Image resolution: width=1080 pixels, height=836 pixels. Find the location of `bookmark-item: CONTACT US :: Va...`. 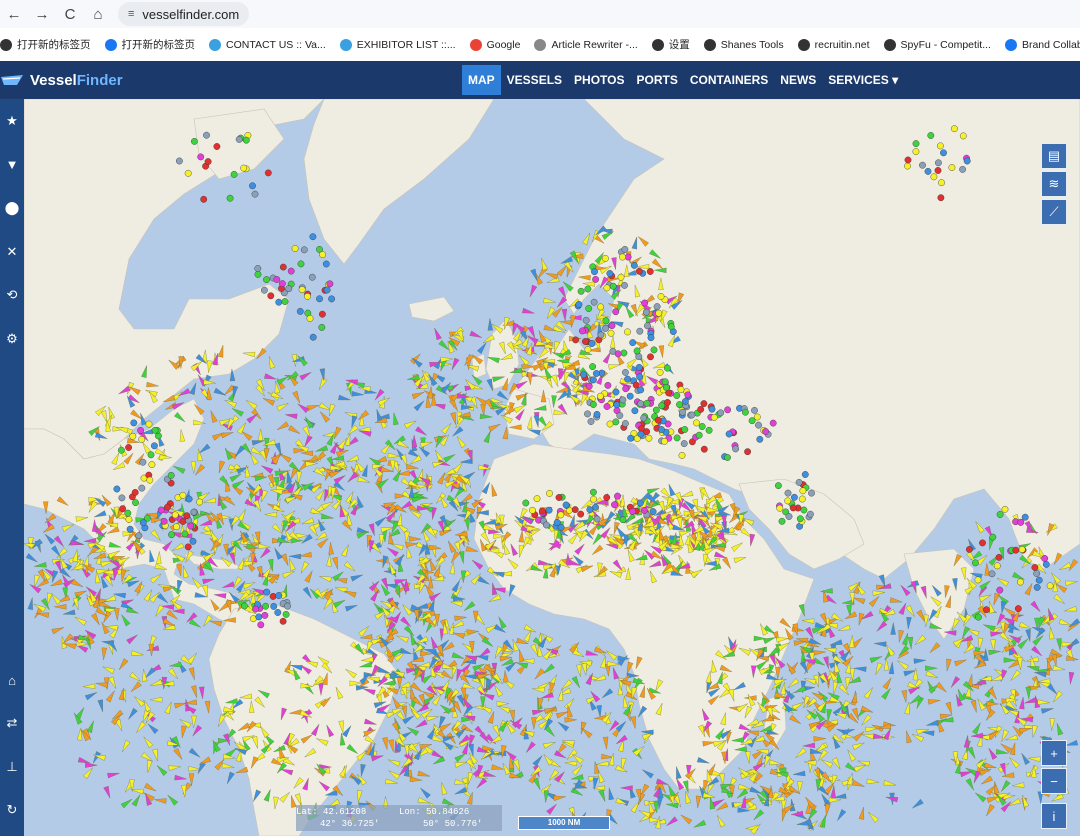

bookmark-item: CONTACT US :: Va... is located at coordinates (267, 44).